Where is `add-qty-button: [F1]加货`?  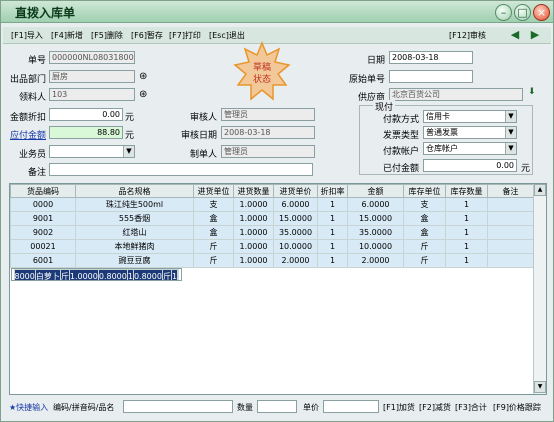 add-qty-button: [F1]加货 is located at coordinates (399, 407).